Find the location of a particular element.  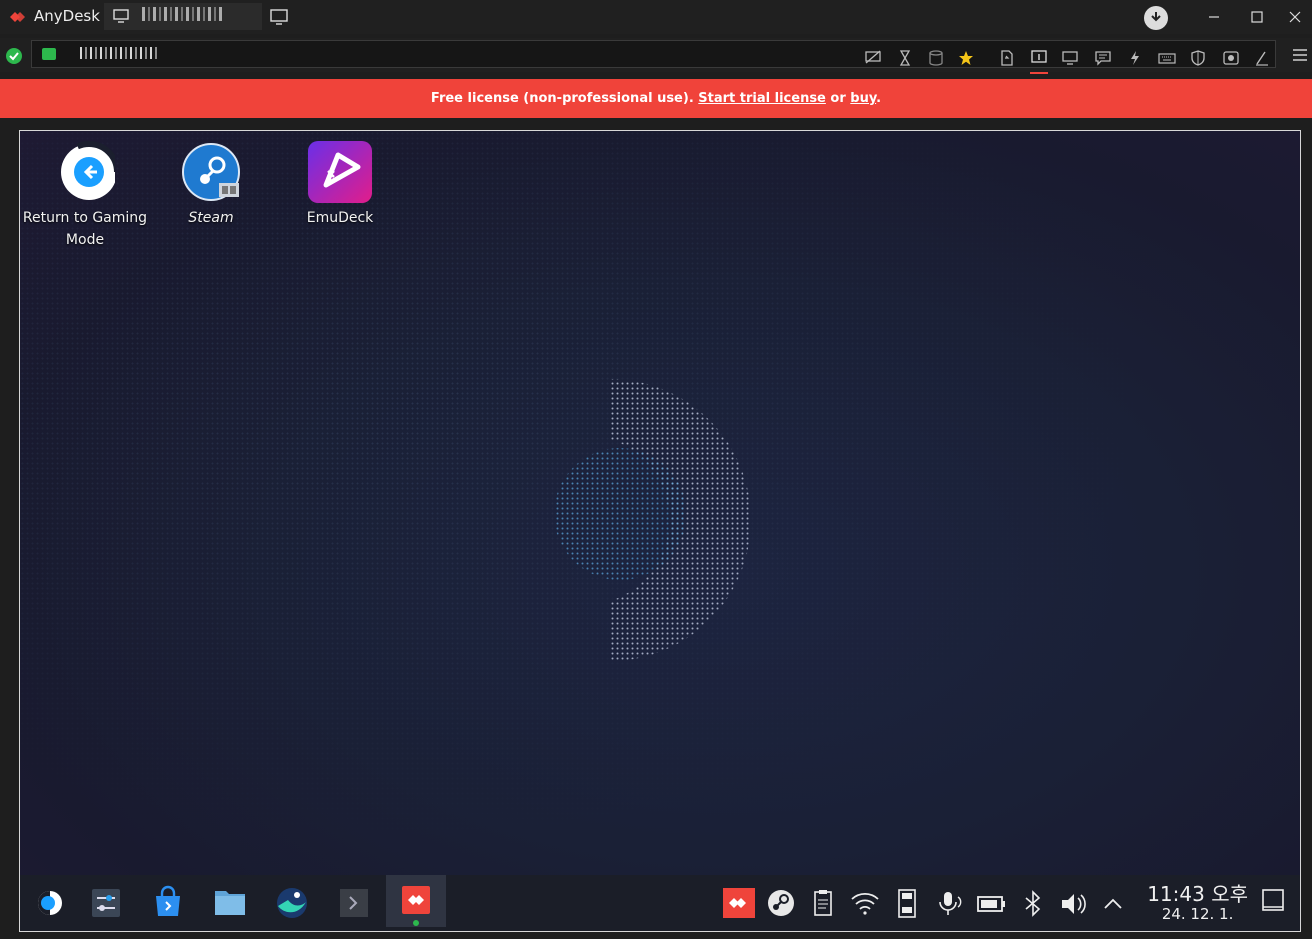

taskbar-app-browser is located at coordinates (292, 903).